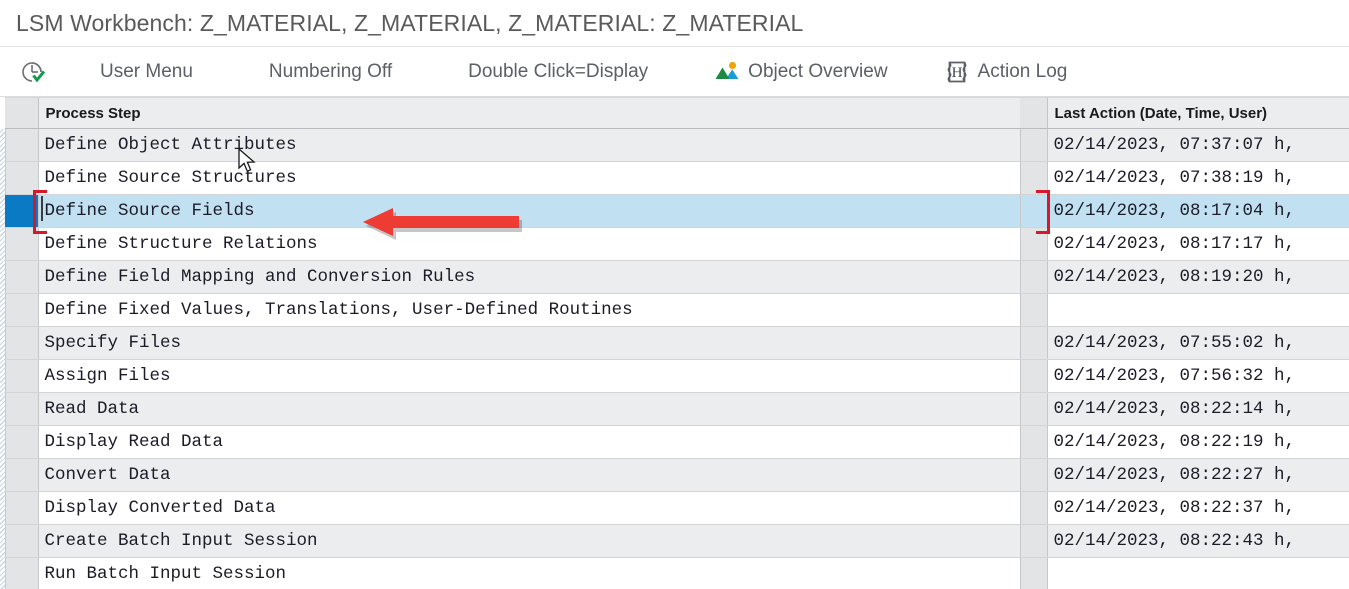 This screenshot has width=1349, height=589. I want to click on svg-text: H, so click(956, 73).